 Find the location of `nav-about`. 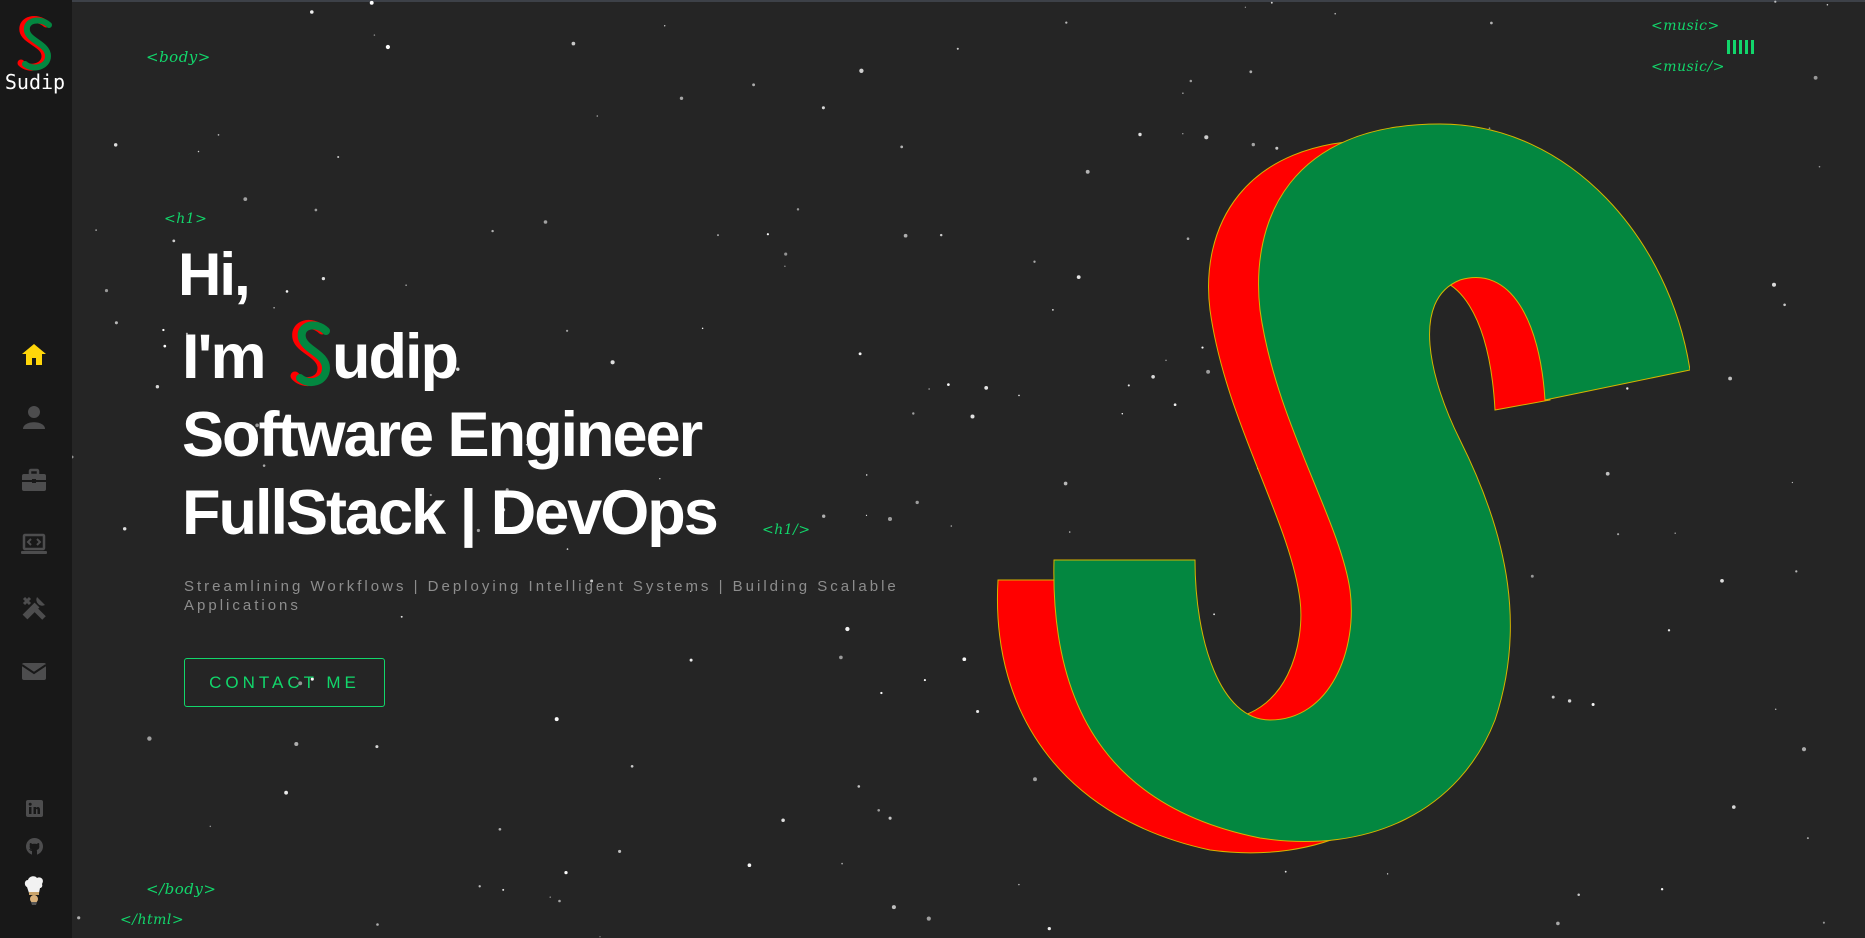

nav-about is located at coordinates (34, 417).